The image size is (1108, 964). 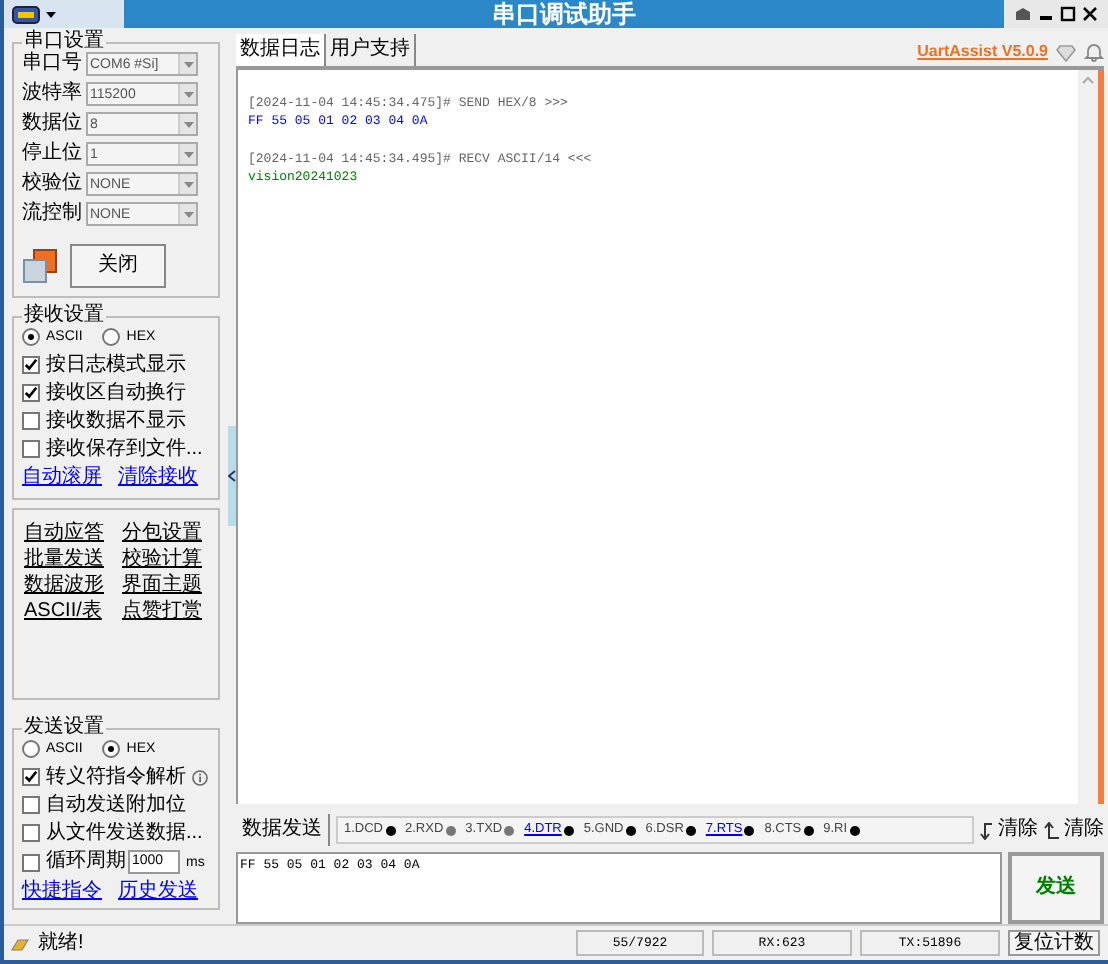 I want to click on window-title: 串口调试助手, so click(x=564, y=14).